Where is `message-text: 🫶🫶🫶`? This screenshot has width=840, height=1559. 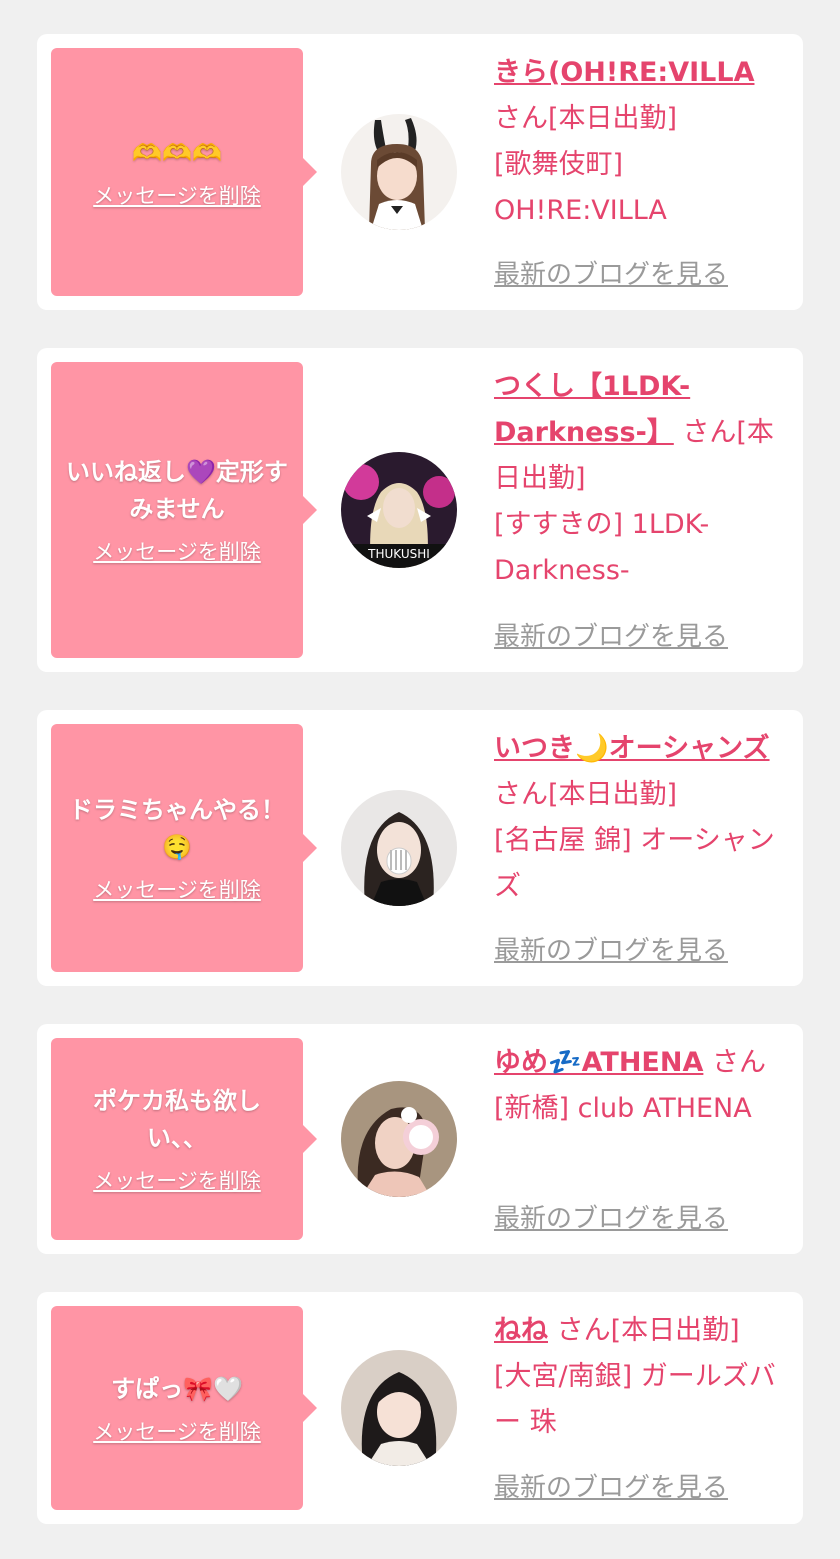
message-text: 🫶🫶🫶 is located at coordinates (177, 152).